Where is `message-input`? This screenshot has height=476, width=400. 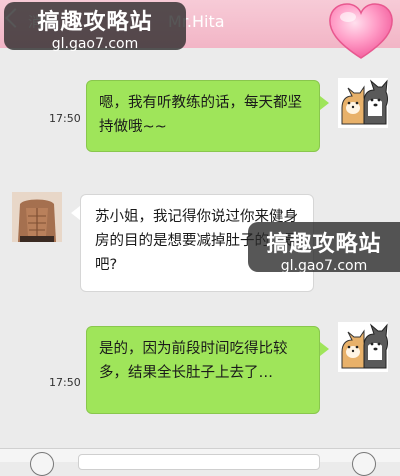
message-input is located at coordinates (199, 462).